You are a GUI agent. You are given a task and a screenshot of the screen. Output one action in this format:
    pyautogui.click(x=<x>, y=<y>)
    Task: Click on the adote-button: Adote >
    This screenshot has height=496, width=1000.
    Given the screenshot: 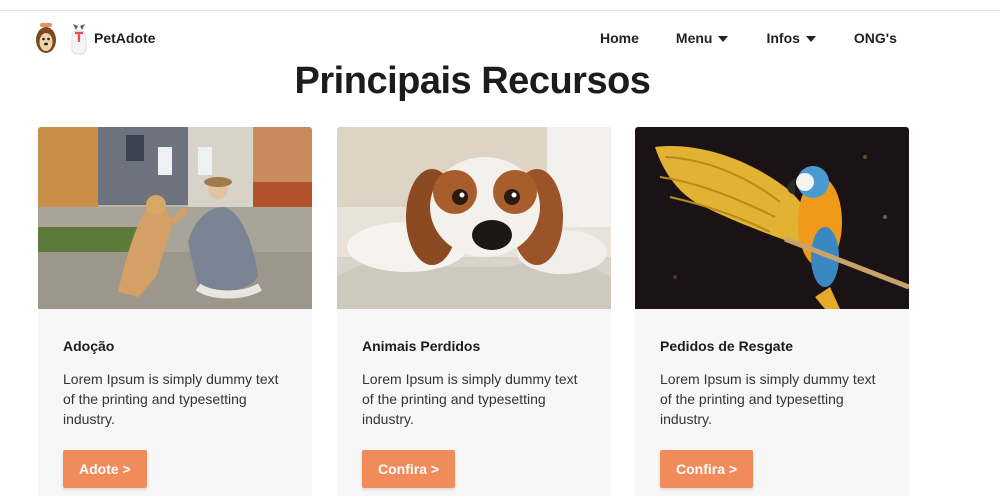 What is the action you would take?
    pyautogui.click(x=105, y=469)
    